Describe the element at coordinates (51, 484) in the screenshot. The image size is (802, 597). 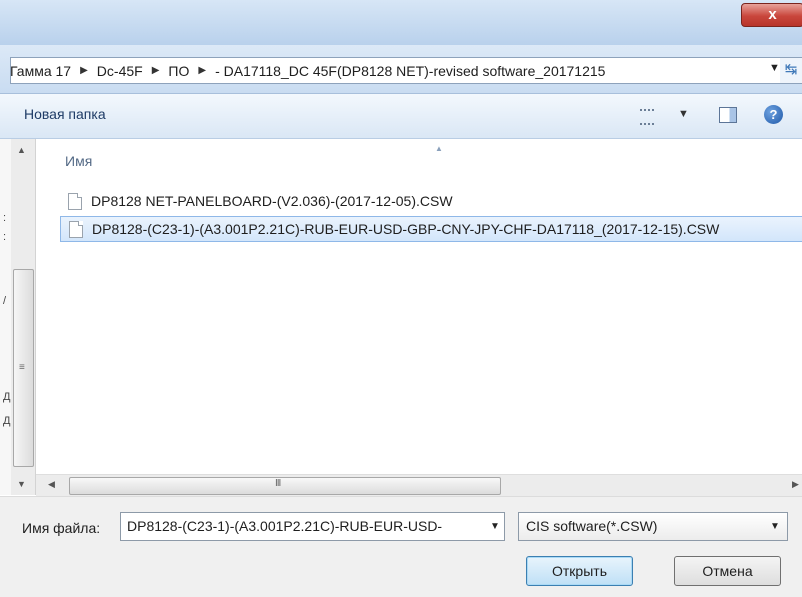
I see `scroll-left-icon: ◀` at that location.